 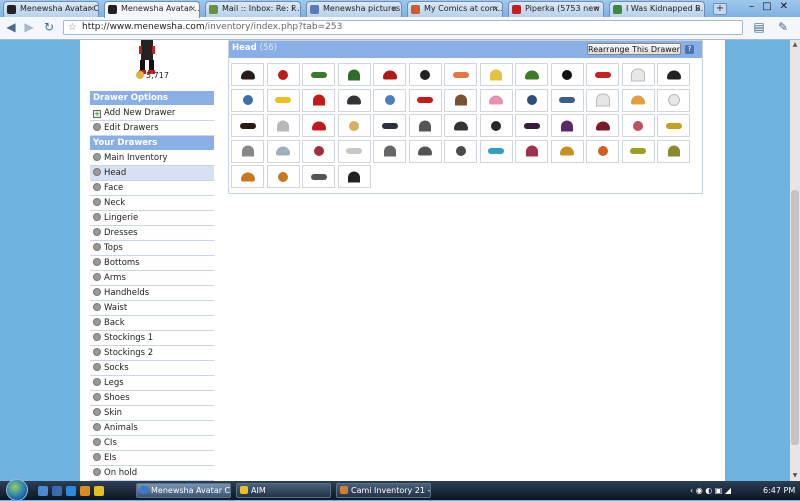 I want to click on taskbar-clock: 6:47 PM, so click(x=779, y=490).